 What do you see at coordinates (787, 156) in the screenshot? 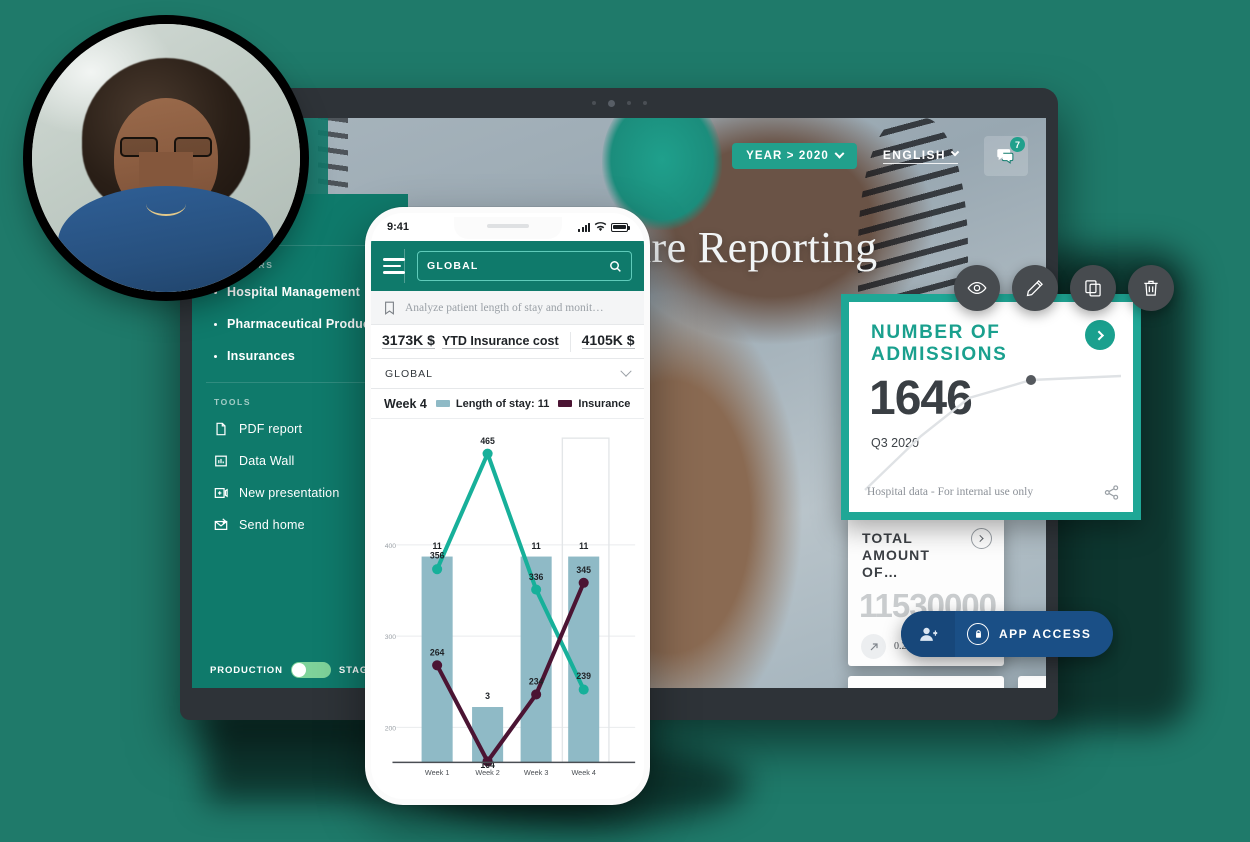
I see `year-filter-label: YEAR > 2020` at bounding box center [787, 156].